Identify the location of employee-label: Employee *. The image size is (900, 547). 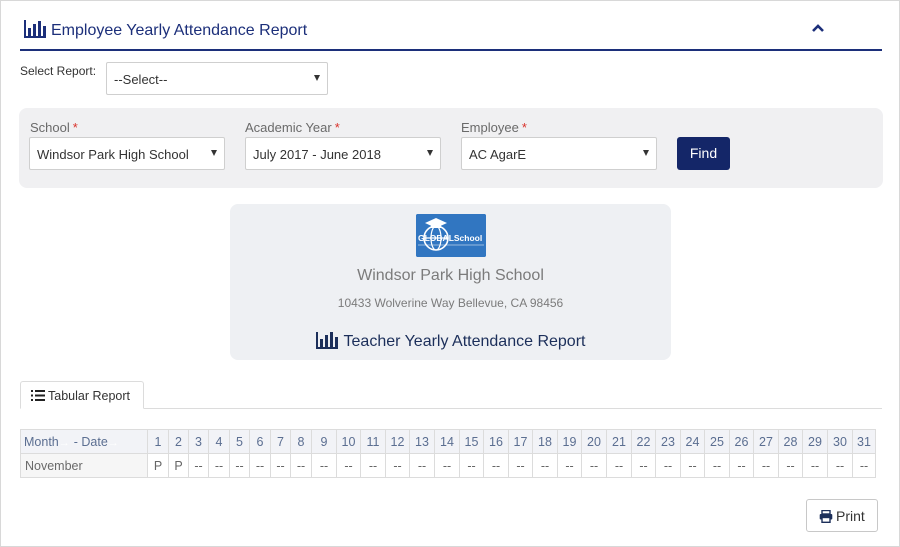
(494, 127).